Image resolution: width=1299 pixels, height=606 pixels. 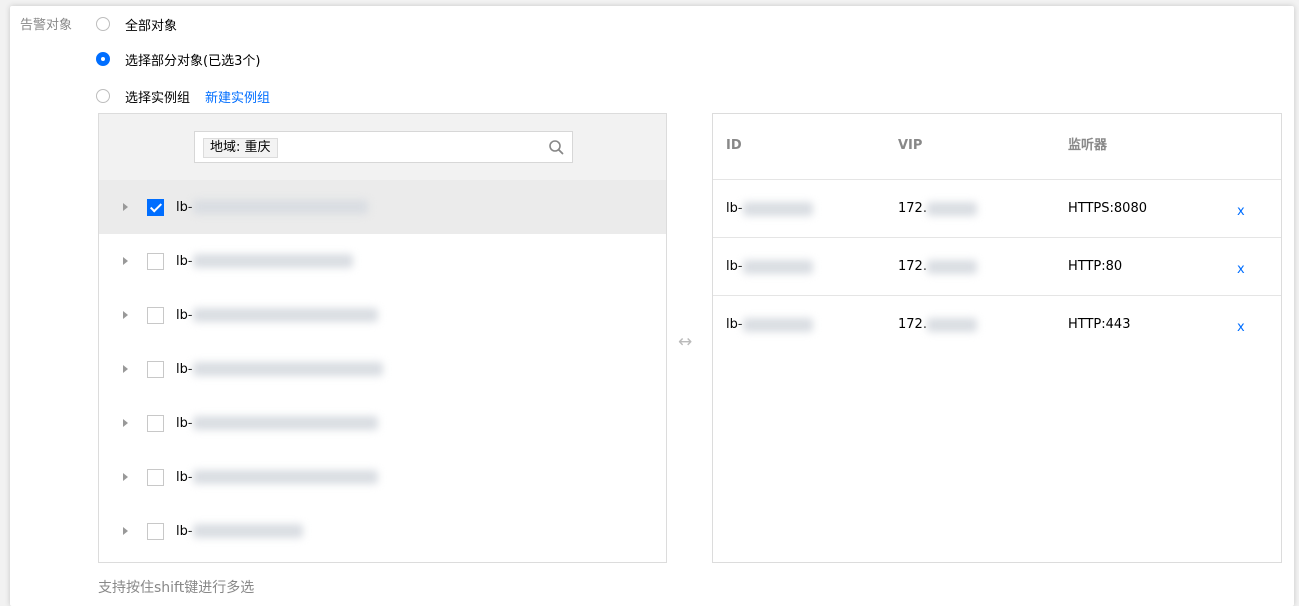 I want to click on column-header-id: ID, so click(x=734, y=145).